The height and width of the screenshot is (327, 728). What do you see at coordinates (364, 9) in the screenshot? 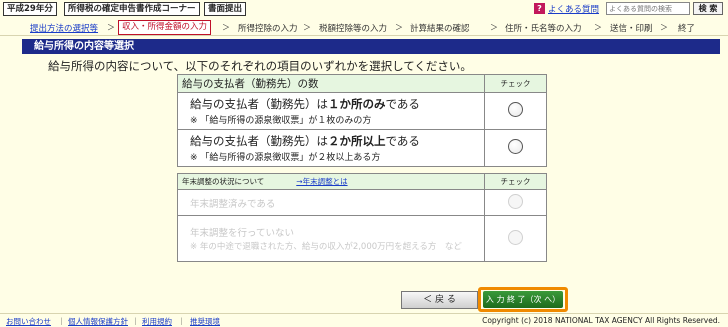
I see `top-bar: 平成29年分 所得税の確定申告書作成コーナー 書面提出 ? よくある質問 検 索` at bounding box center [364, 9].